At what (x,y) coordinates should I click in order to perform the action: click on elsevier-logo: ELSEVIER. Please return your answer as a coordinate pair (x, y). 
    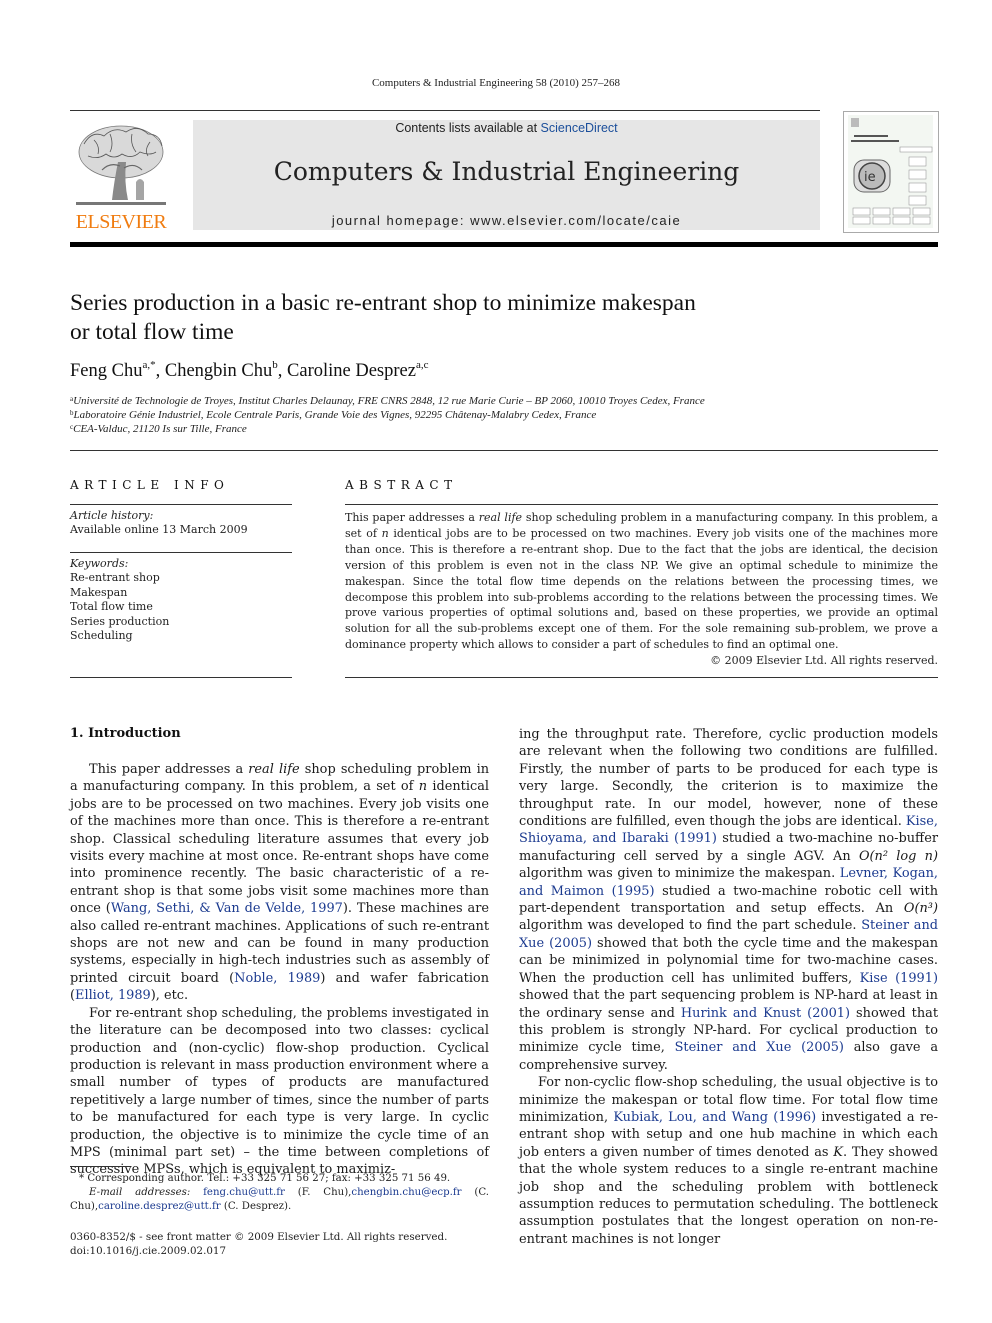
    Looking at the image, I should click on (121, 176).